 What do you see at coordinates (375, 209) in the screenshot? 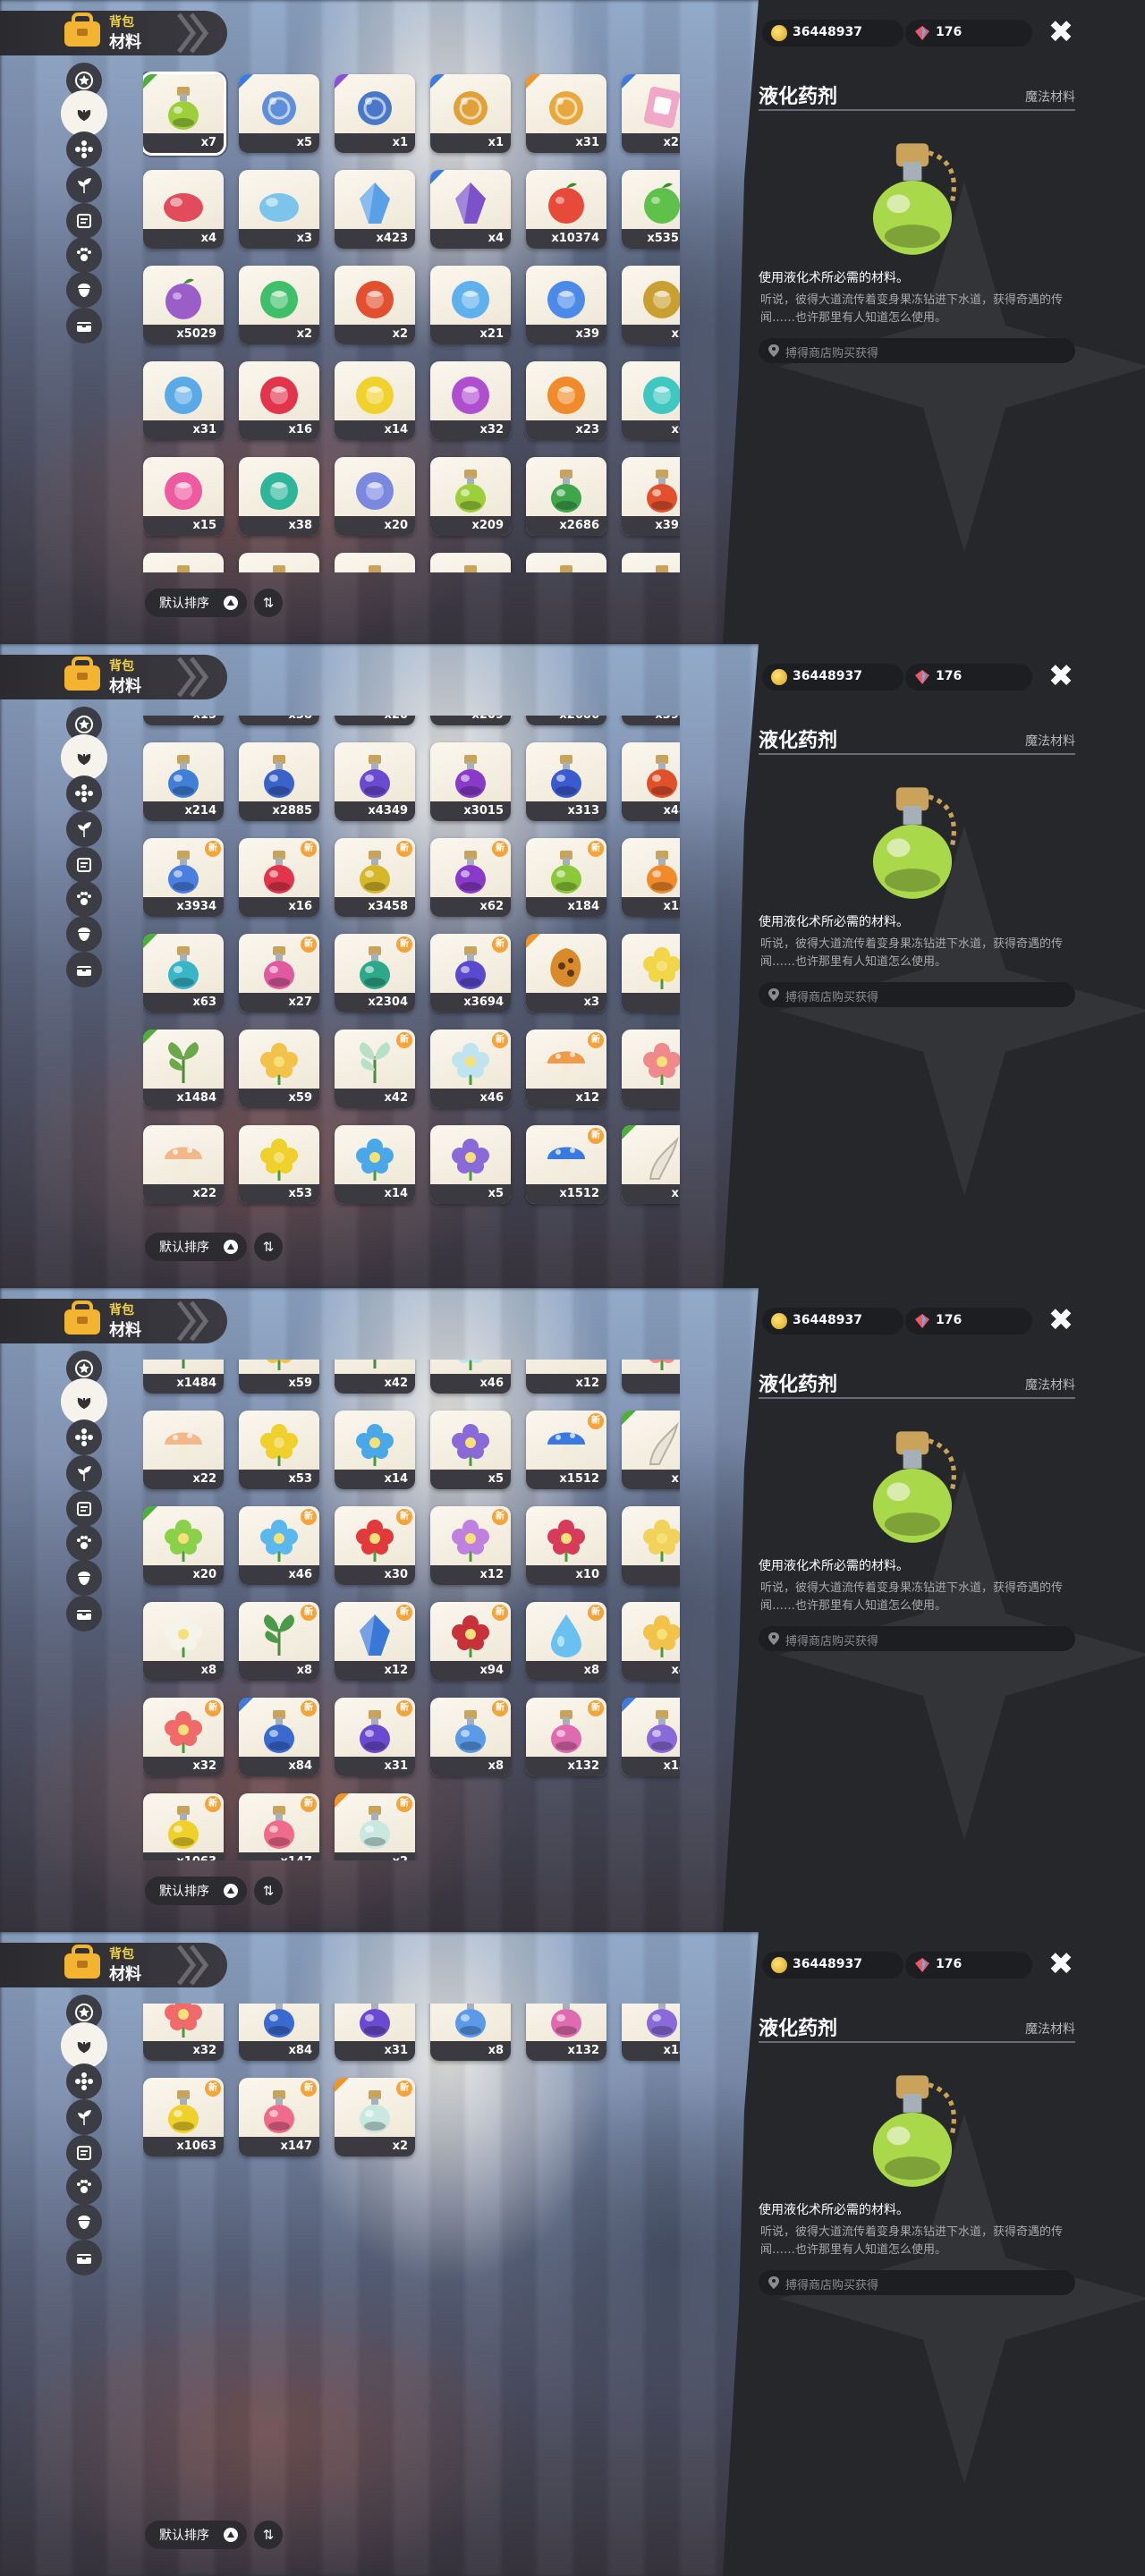
I see `item-card: x423` at bounding box center [375, 209].